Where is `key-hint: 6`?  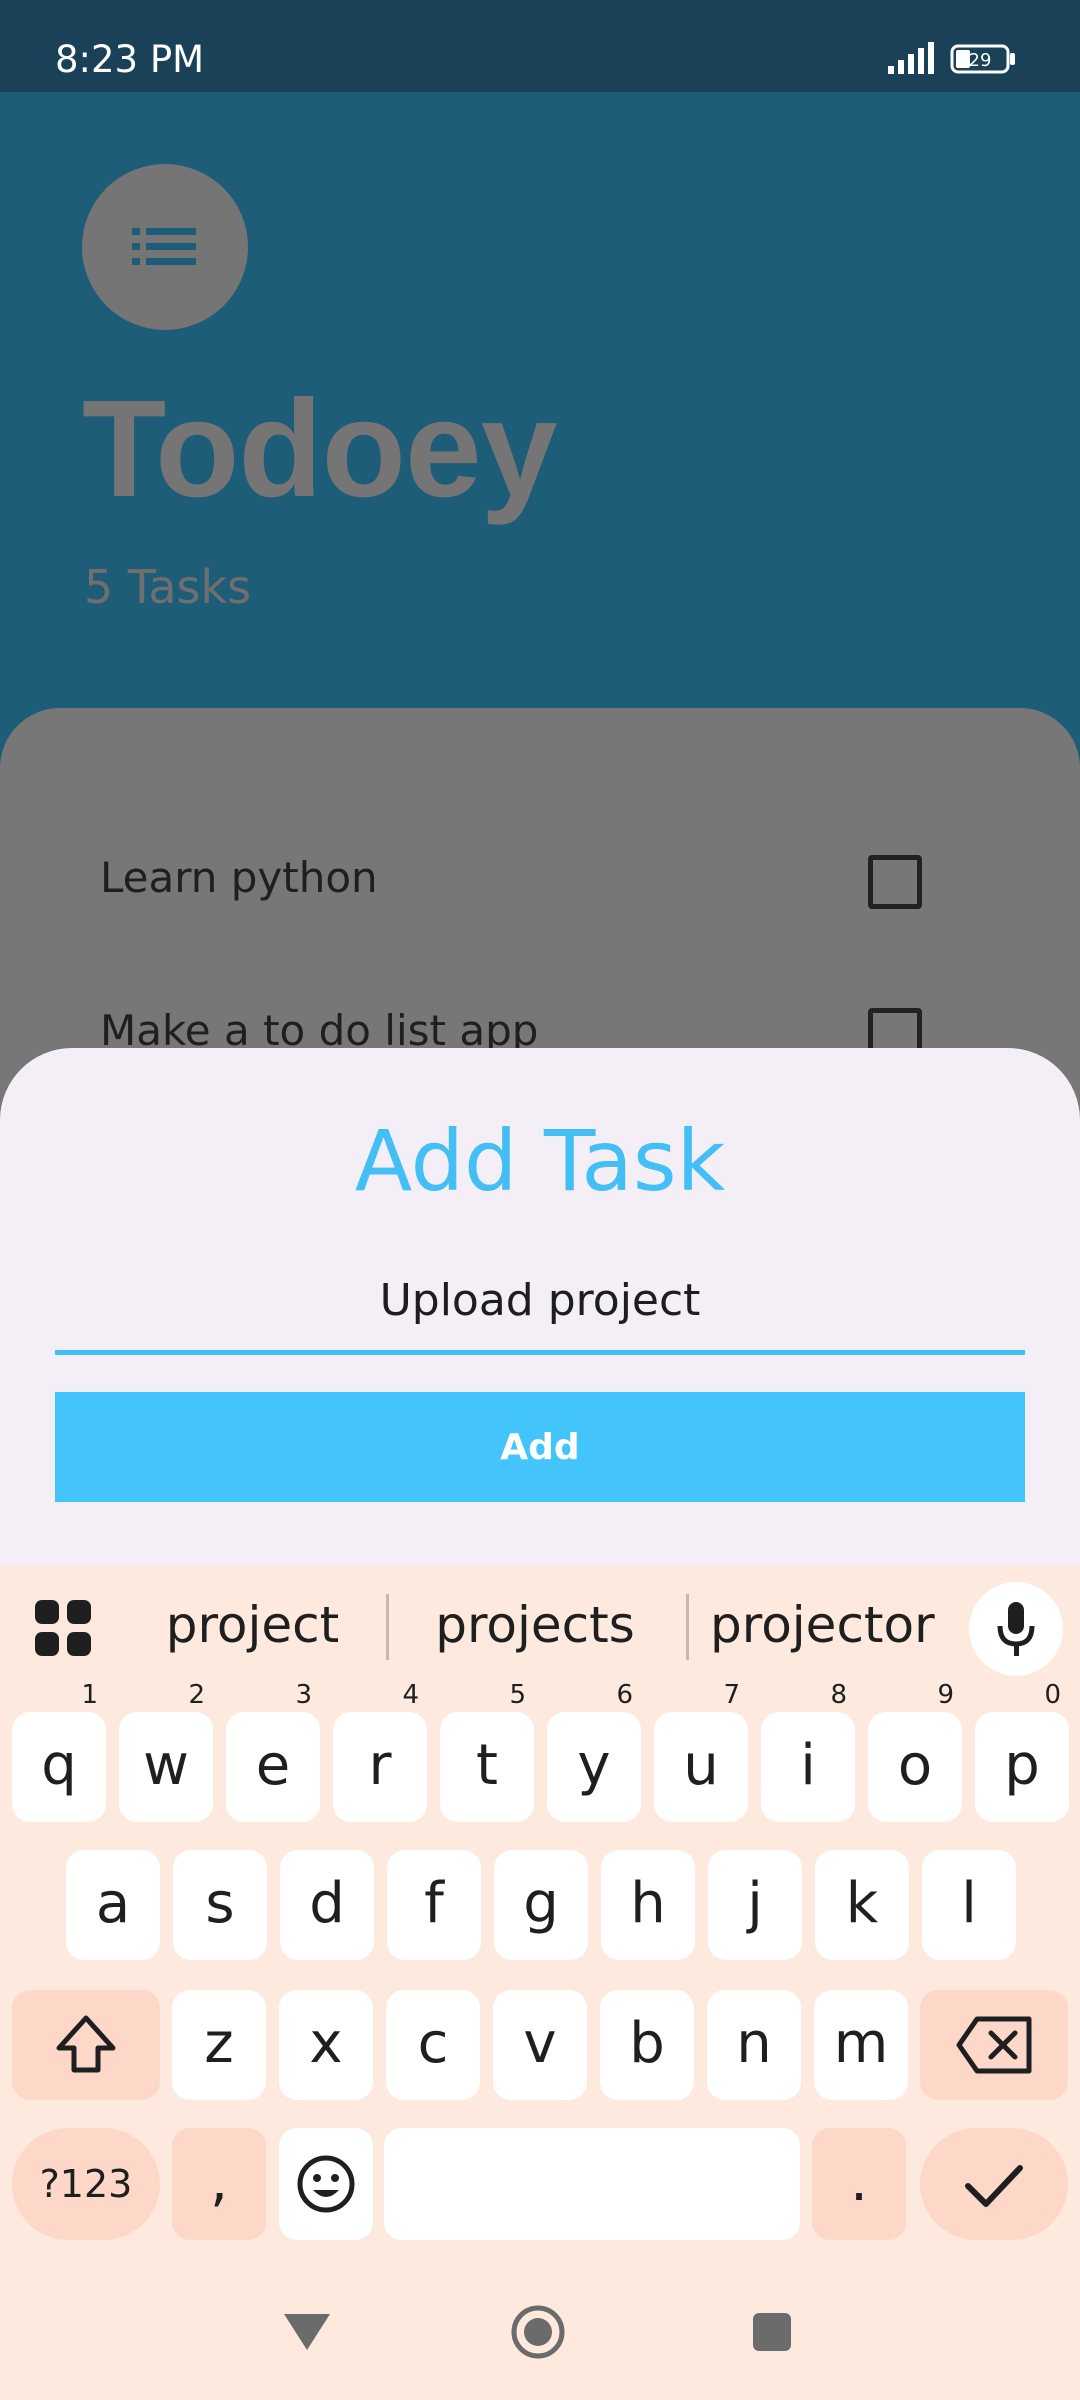
key-hint: 6 is located at coordinates (624, 1695).